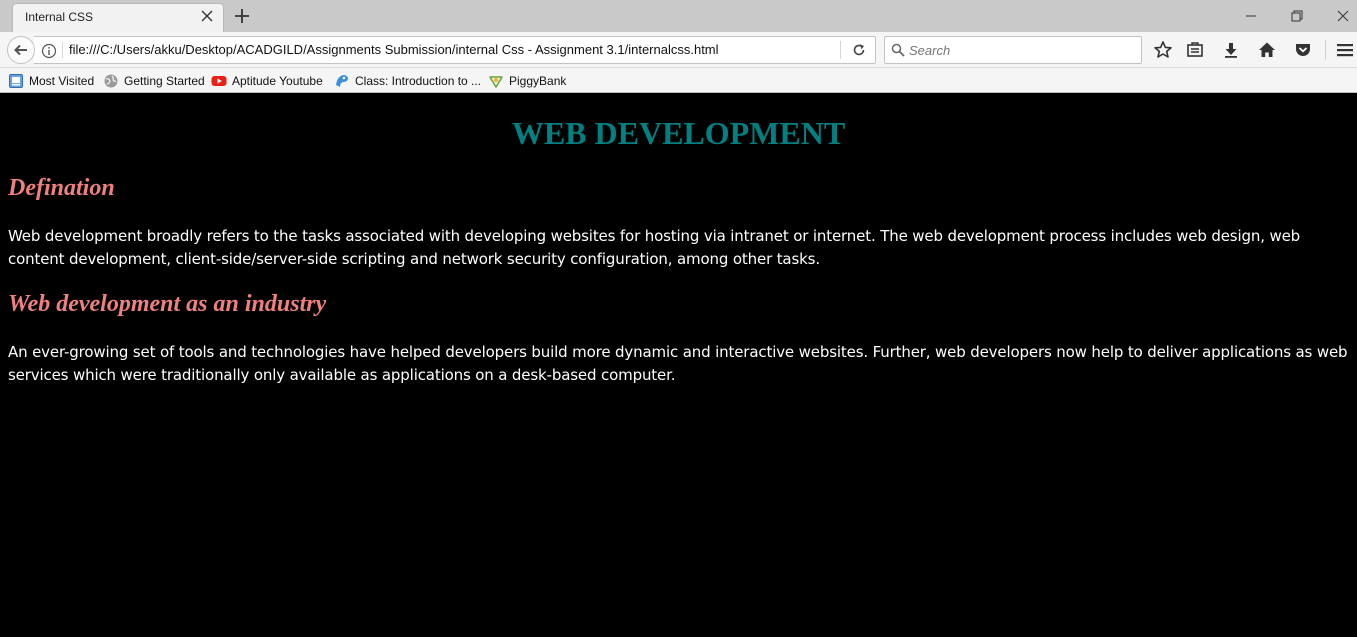 The height and width of the screenshot is (637, 1357). I want to click on piggybank-icon, so click(496, 82).